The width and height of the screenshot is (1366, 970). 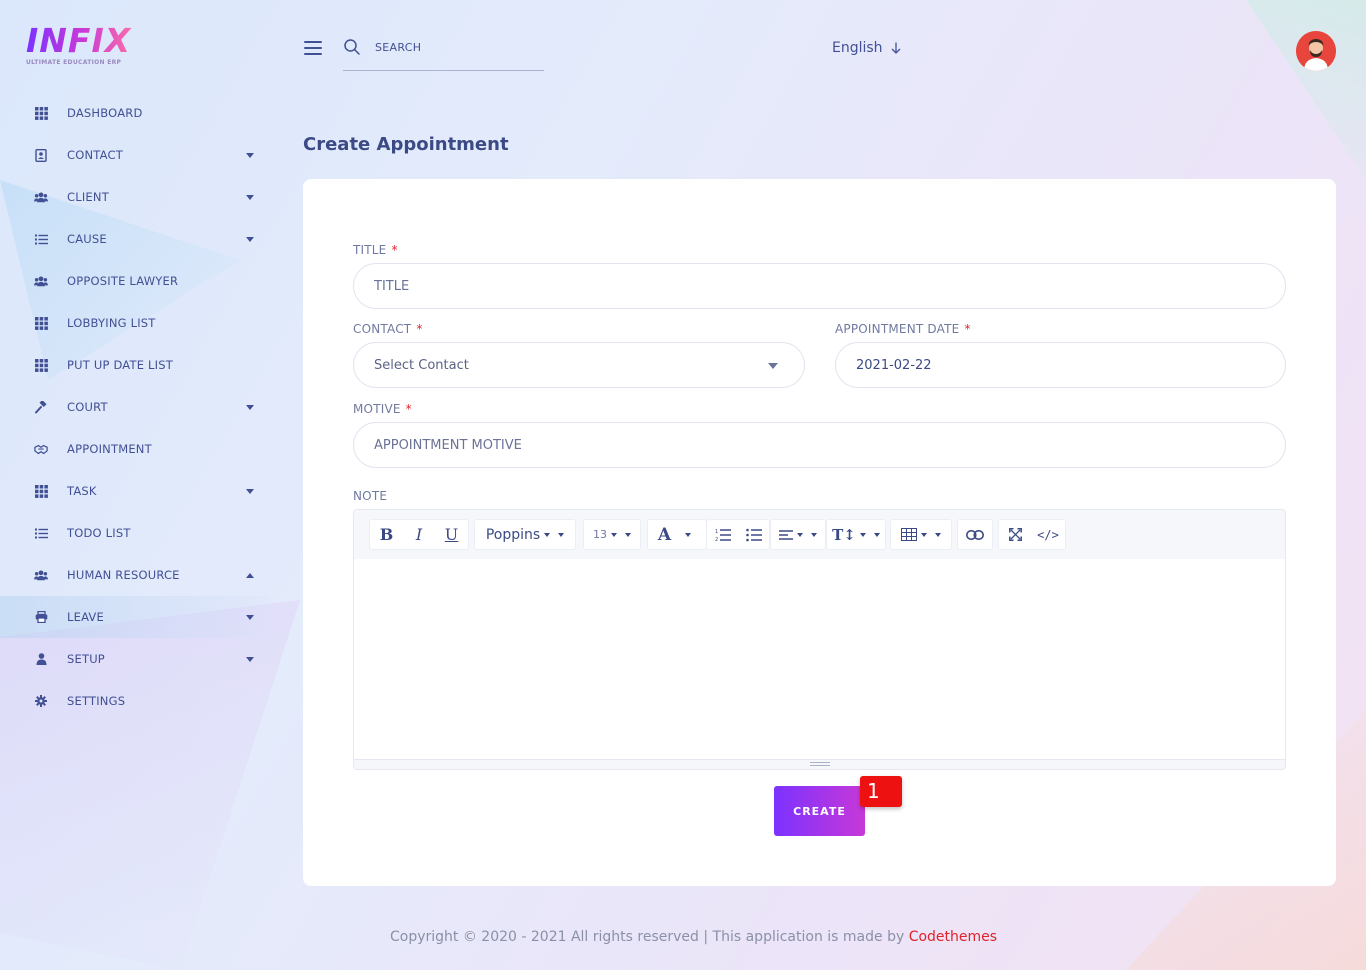 What do you see at coordinates (819, 286) in the screenshot?
I see `title-input` at bounding box center [819, 286].